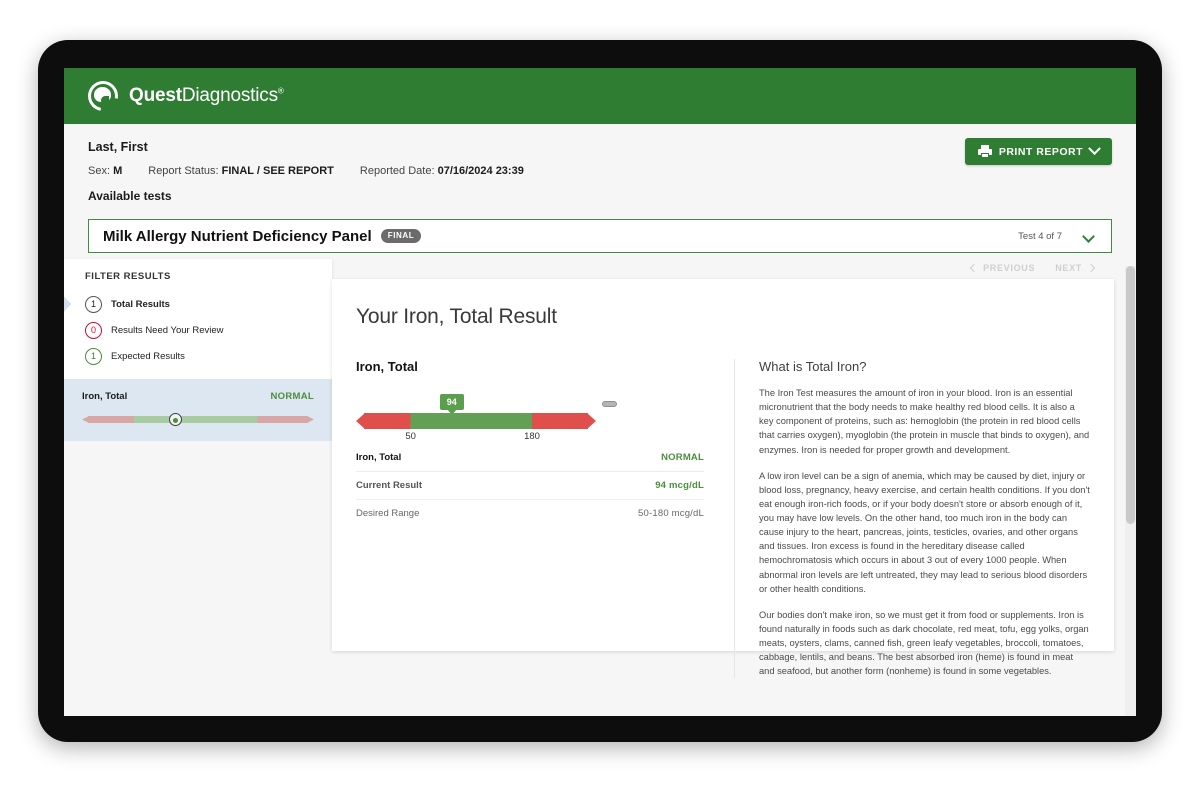 The width and height of the screenshot is (1200, 800). What do you see at coordinates (600, 96) in the screenshot?
I see `brand-header: QuestDiagnostics®` at bounding box center [600, 96].